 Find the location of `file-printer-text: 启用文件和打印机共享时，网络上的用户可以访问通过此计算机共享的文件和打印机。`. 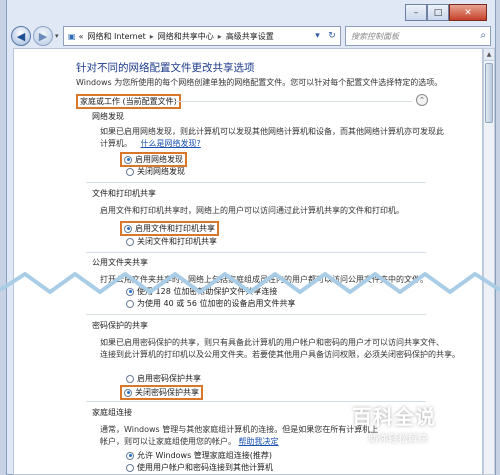

file-printer-text: 启用文件和打印机共享时，网络上的用户可以访问通过此计算机共享的文件和打印机。 is located at coordinates (252, 210).